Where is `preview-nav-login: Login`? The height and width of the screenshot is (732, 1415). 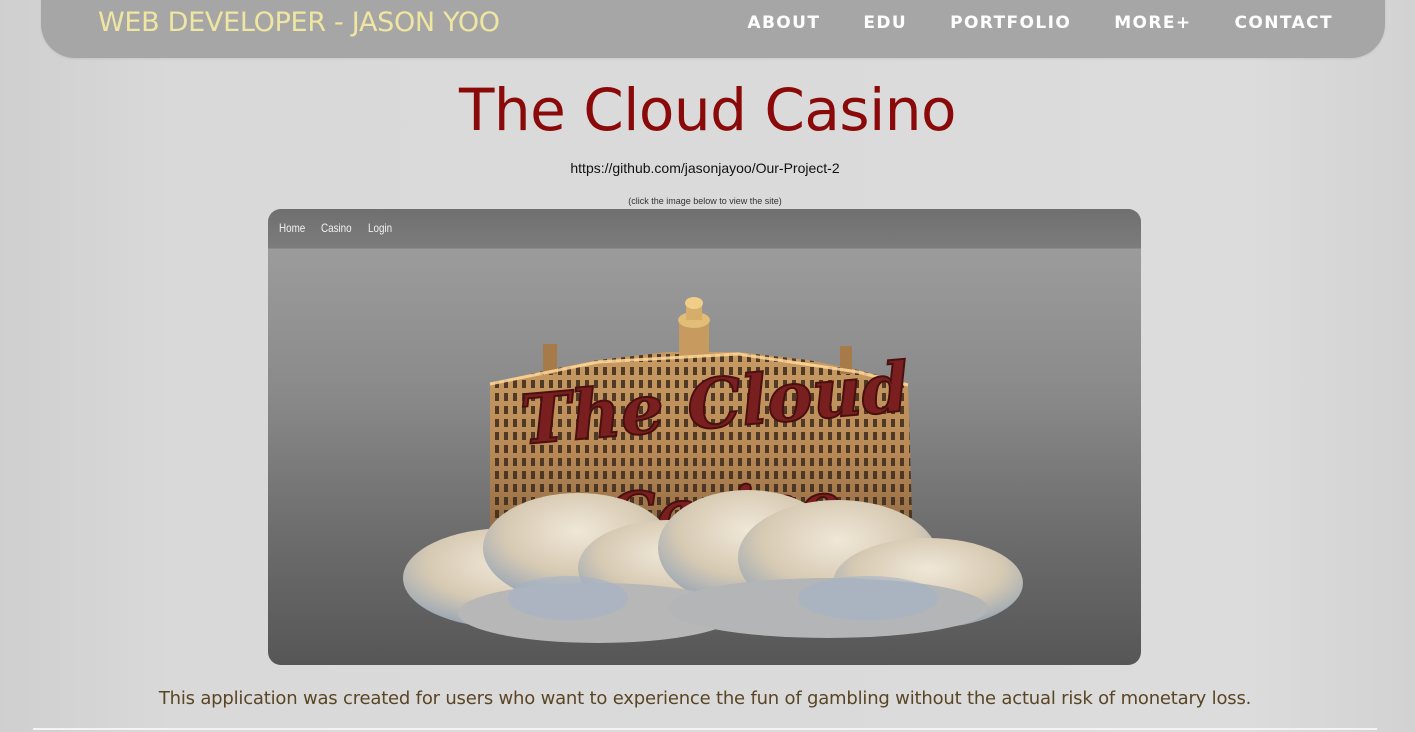
preview-nav-login: Login is located at coordinates (380, 228).